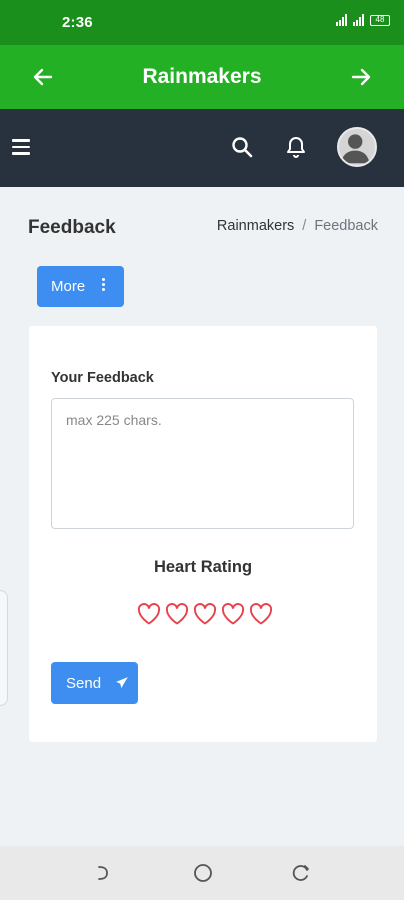 The height and width of the screenshot is (900, 404). Describe the element at coordinates (255, 226) in the screenshot. I see `breadcrumb-item-rainmakers: Rainmakers` at that location.